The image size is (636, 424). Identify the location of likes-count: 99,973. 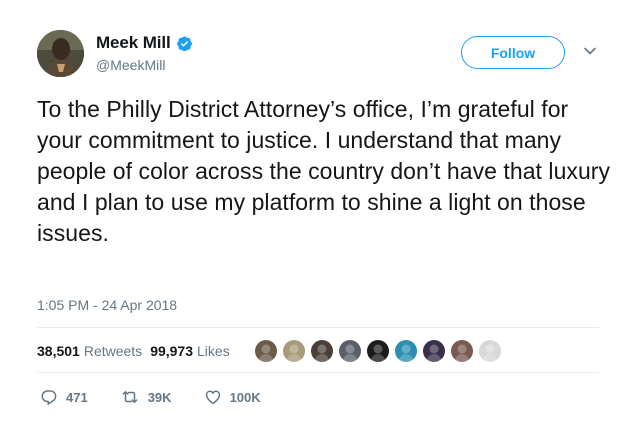
(172, 351).